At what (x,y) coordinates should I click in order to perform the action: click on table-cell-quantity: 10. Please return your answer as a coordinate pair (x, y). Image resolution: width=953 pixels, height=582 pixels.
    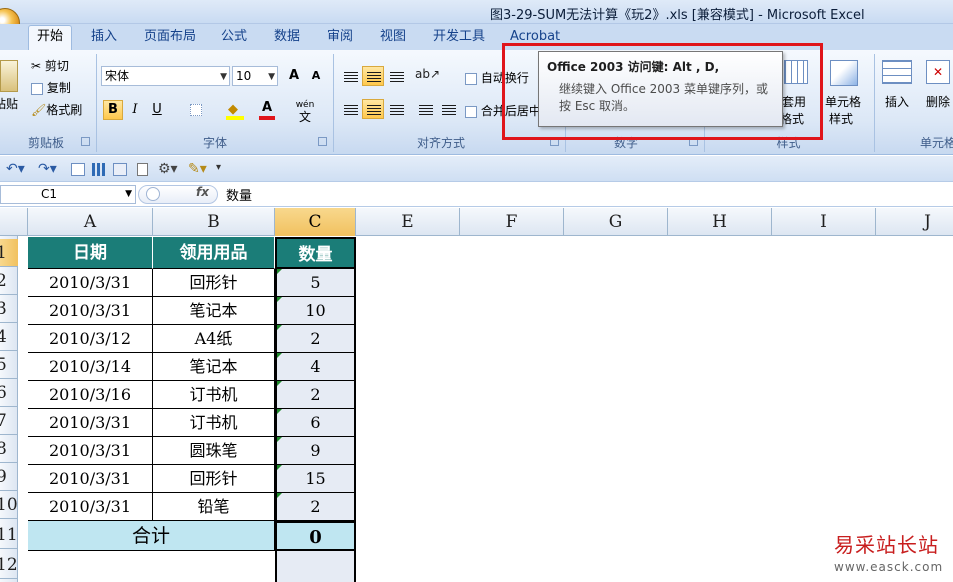
    Looking at the image, I should click on (315, 311).